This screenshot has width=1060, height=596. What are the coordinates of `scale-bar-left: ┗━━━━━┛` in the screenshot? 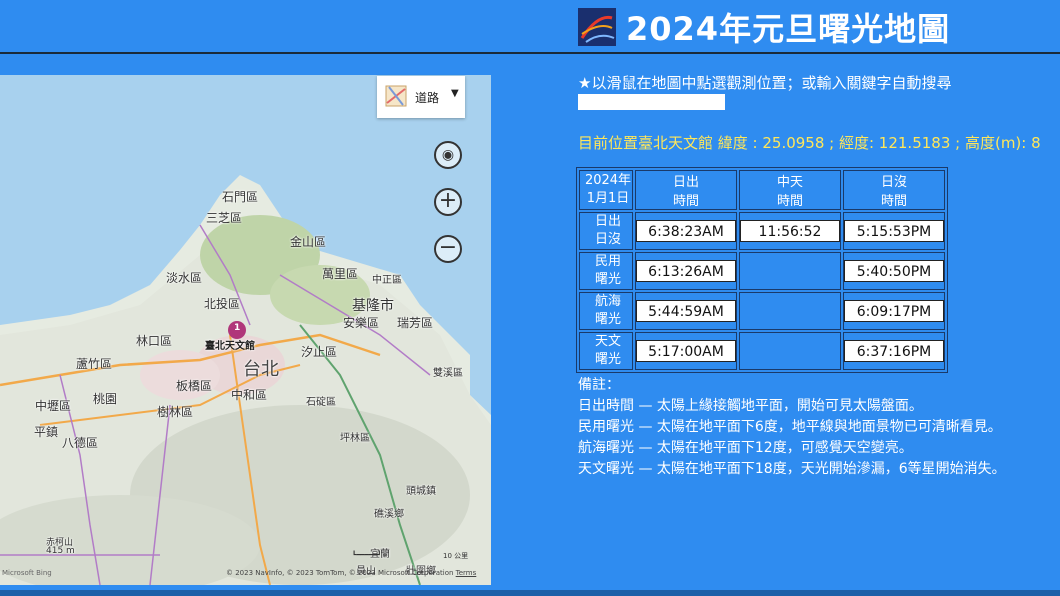 It's located at (367, 555).